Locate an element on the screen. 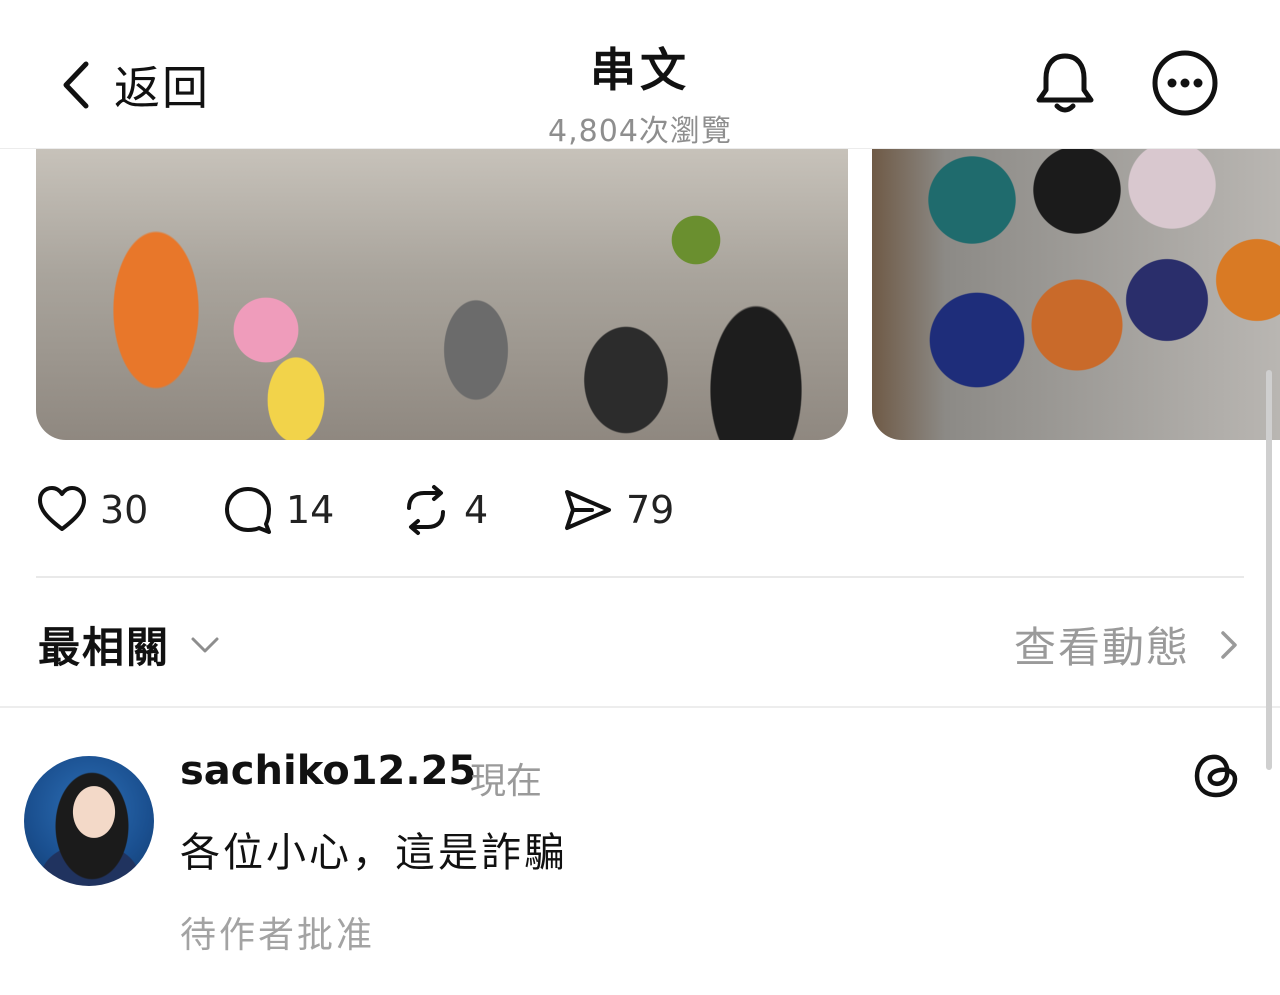 This screenshot has width=1280, height=995. repost-icon is located at coordinates (426, 510).